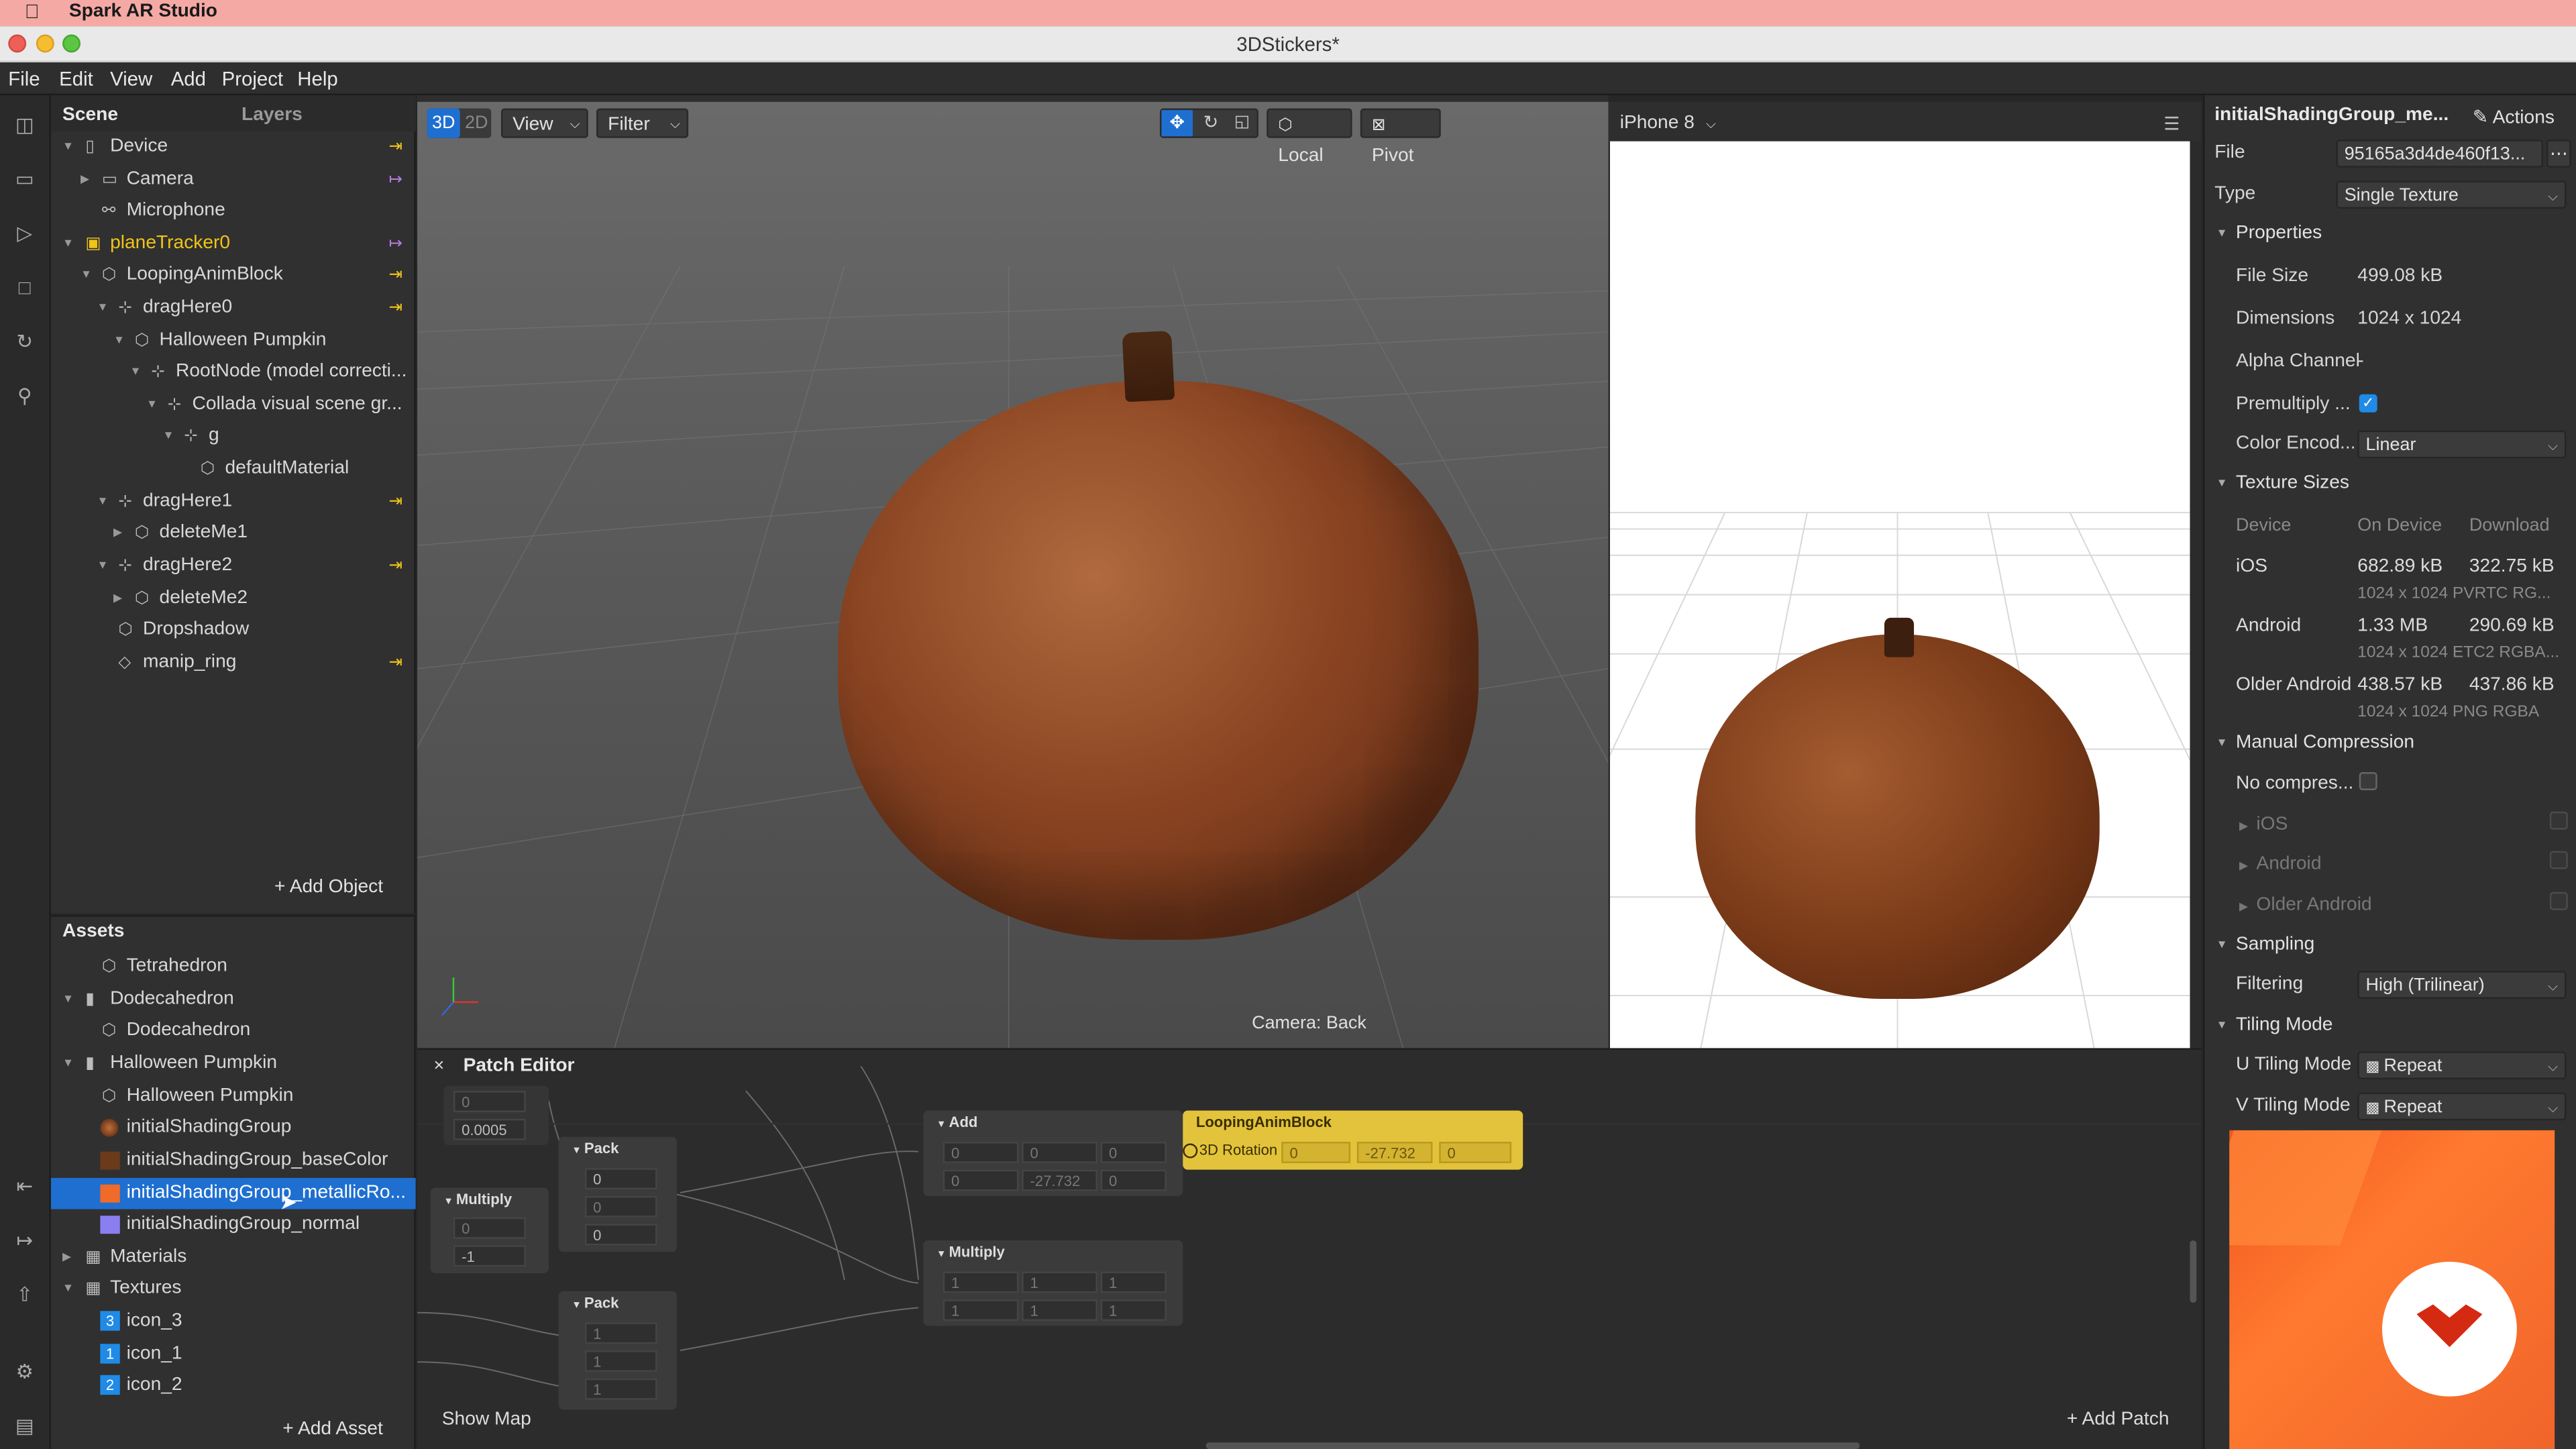  I want to click on view-dropdown: View ⌵, so click(544, 123).